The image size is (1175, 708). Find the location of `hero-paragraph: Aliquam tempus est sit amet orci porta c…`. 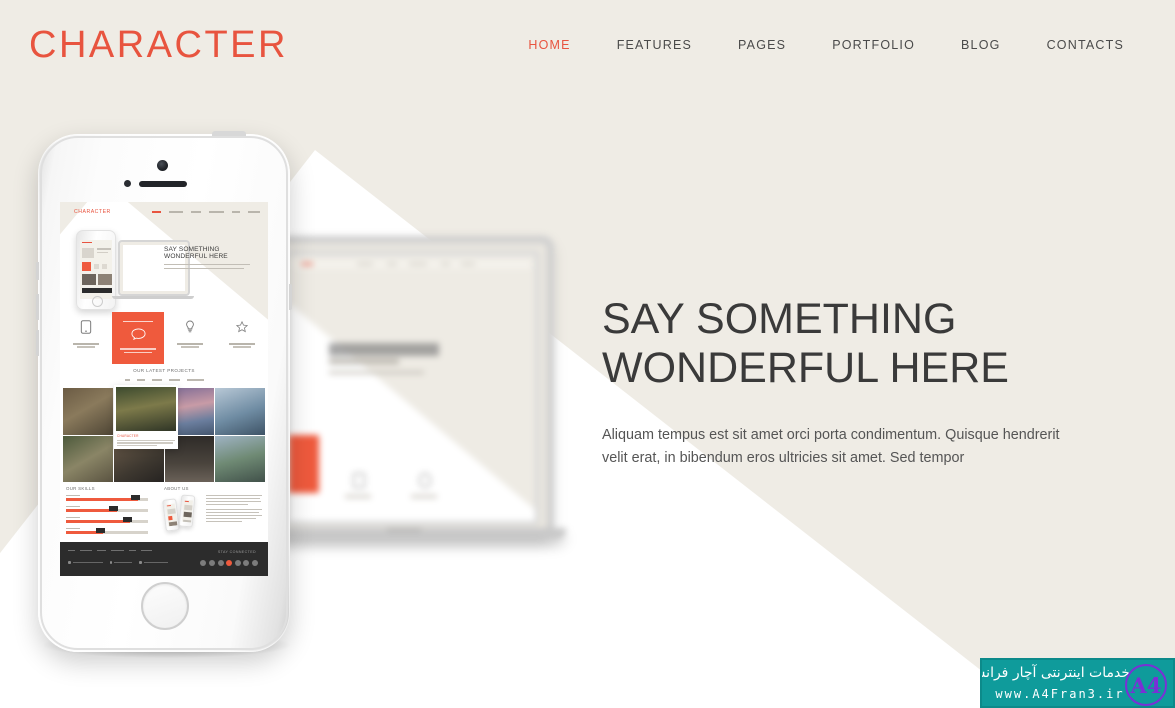

hero-paragraph: Aliquam tempus est sit amet orci porta c… is located at coordinates (831, 447).